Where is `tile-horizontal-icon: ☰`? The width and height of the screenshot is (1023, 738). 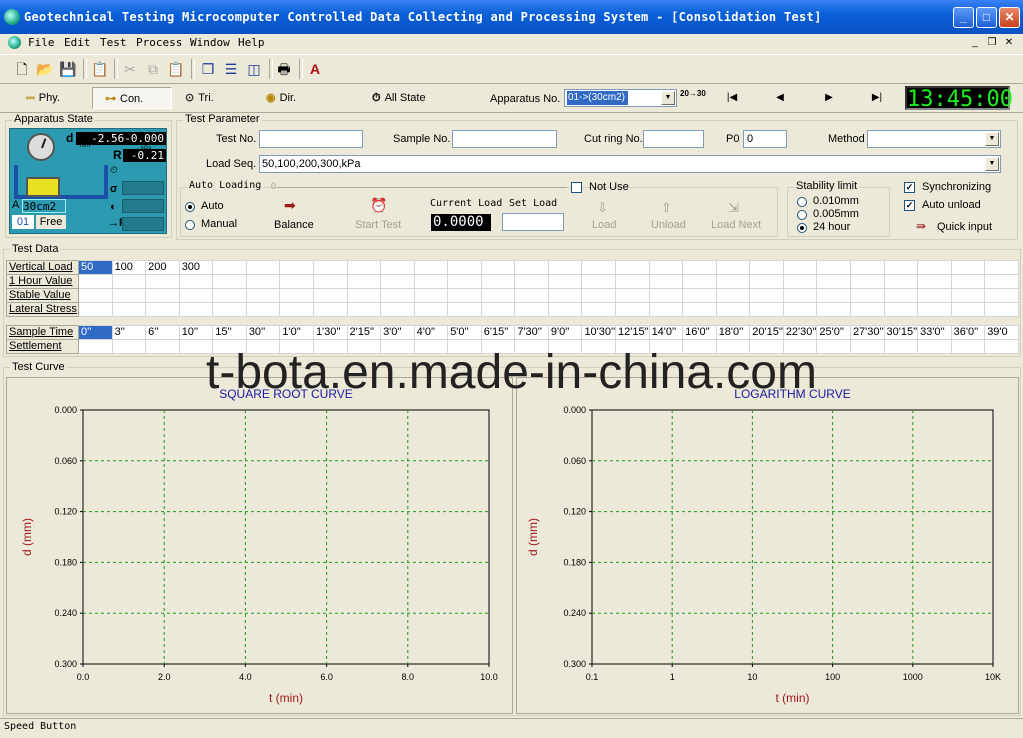 tile-horizontal-icon: ☰ is located at coordinates (231, 69).